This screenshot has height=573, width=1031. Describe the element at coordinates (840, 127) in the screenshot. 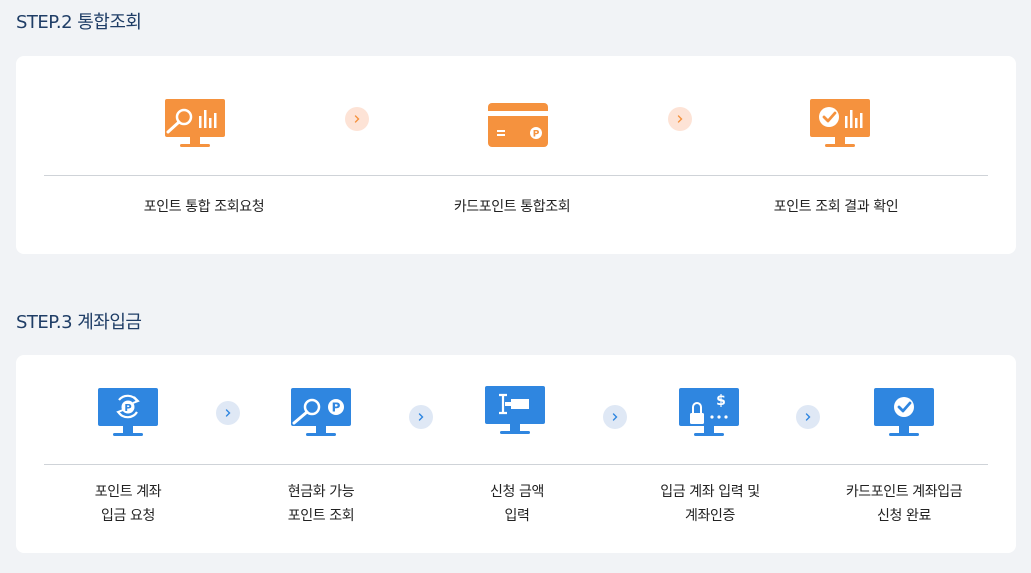

I see `monitor-check-chart-icon` at that location.